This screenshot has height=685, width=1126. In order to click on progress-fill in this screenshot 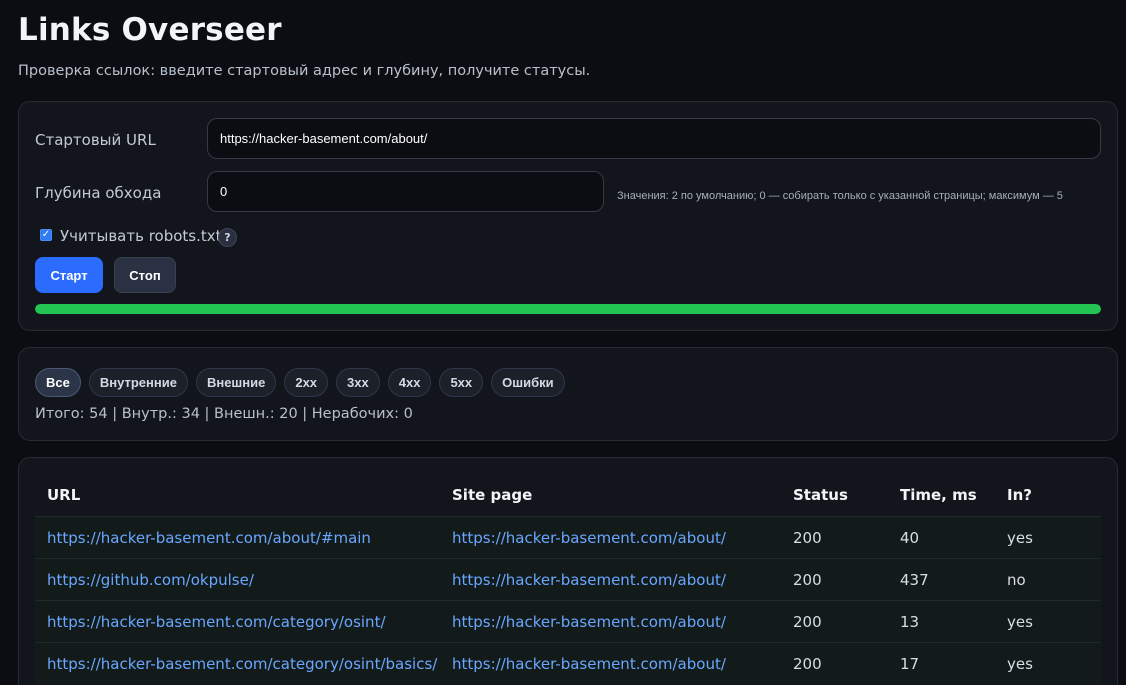, I will do `click(568, 309)`.